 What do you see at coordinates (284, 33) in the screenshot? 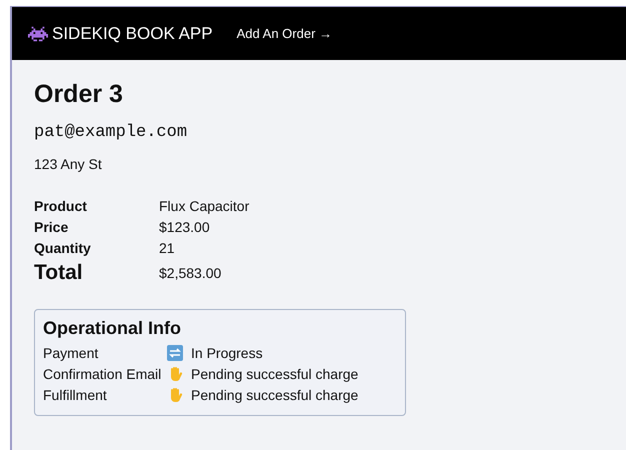
I see `add-order-link: Add An Order →` at bounding box center [284, 33].